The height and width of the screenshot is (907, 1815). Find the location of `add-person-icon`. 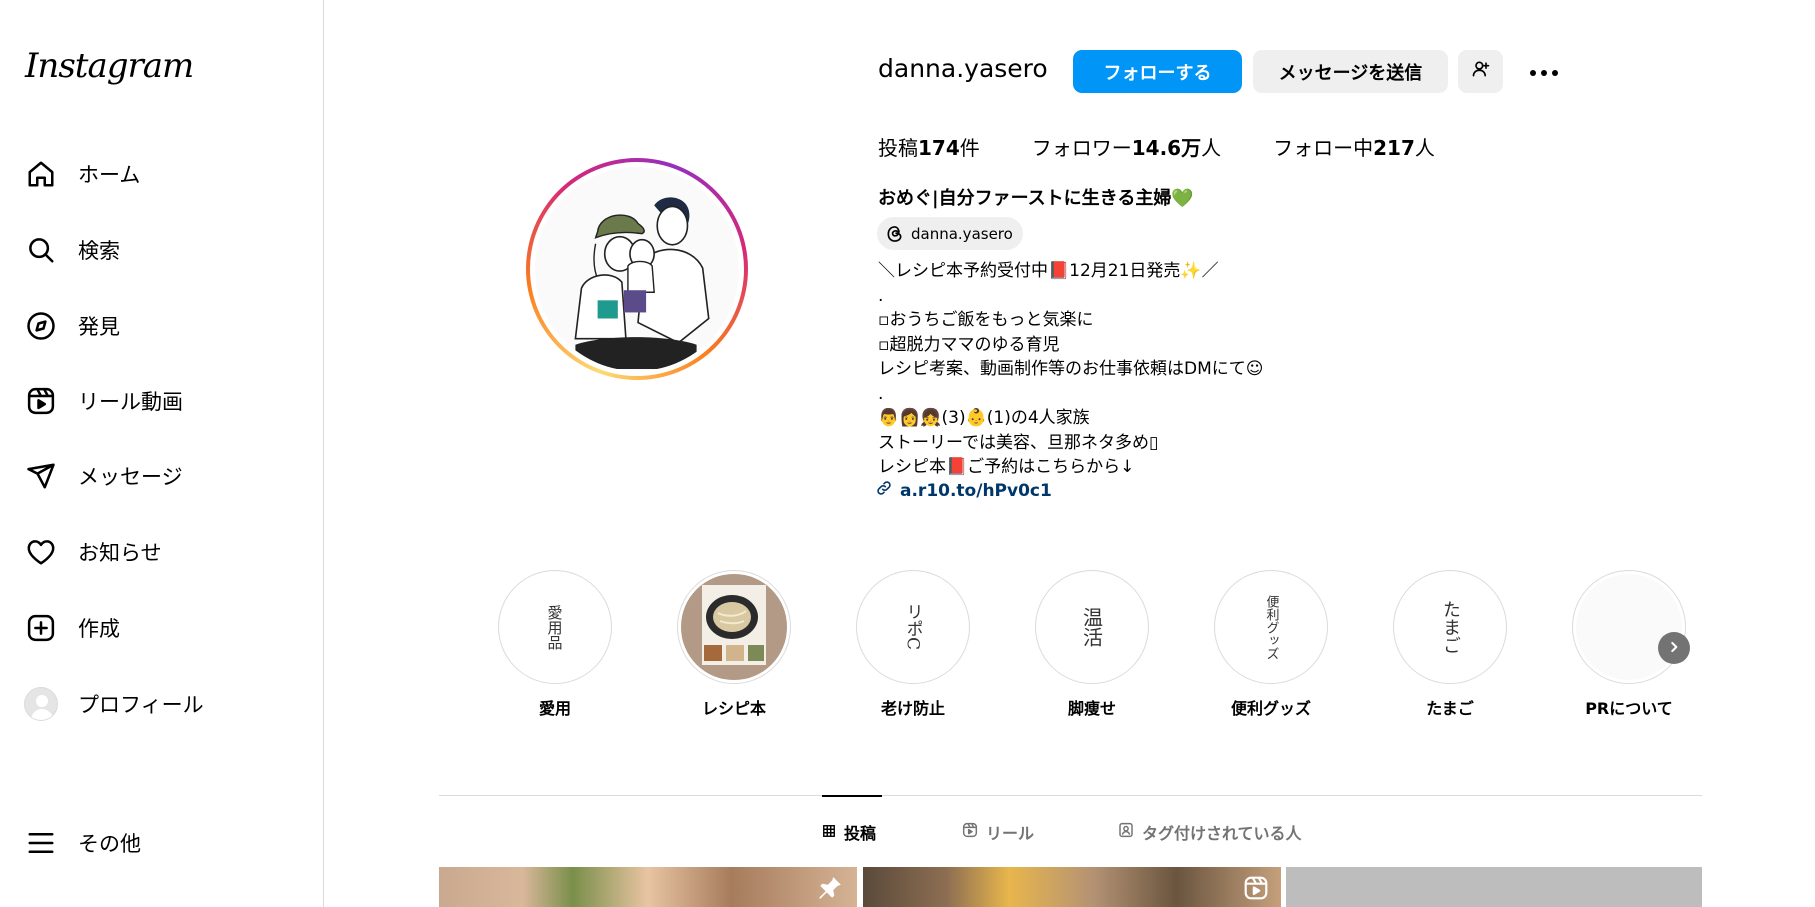

add-person-icon is located at coordinates (1481, 71).